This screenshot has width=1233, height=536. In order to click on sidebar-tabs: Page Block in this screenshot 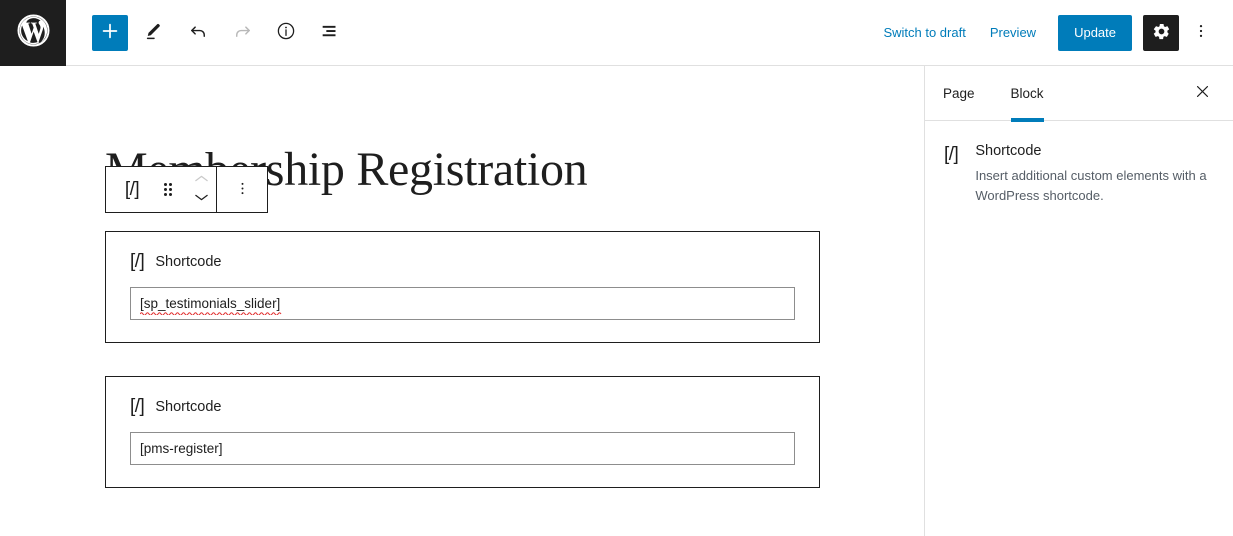, I will do `click(1079, 94)`.